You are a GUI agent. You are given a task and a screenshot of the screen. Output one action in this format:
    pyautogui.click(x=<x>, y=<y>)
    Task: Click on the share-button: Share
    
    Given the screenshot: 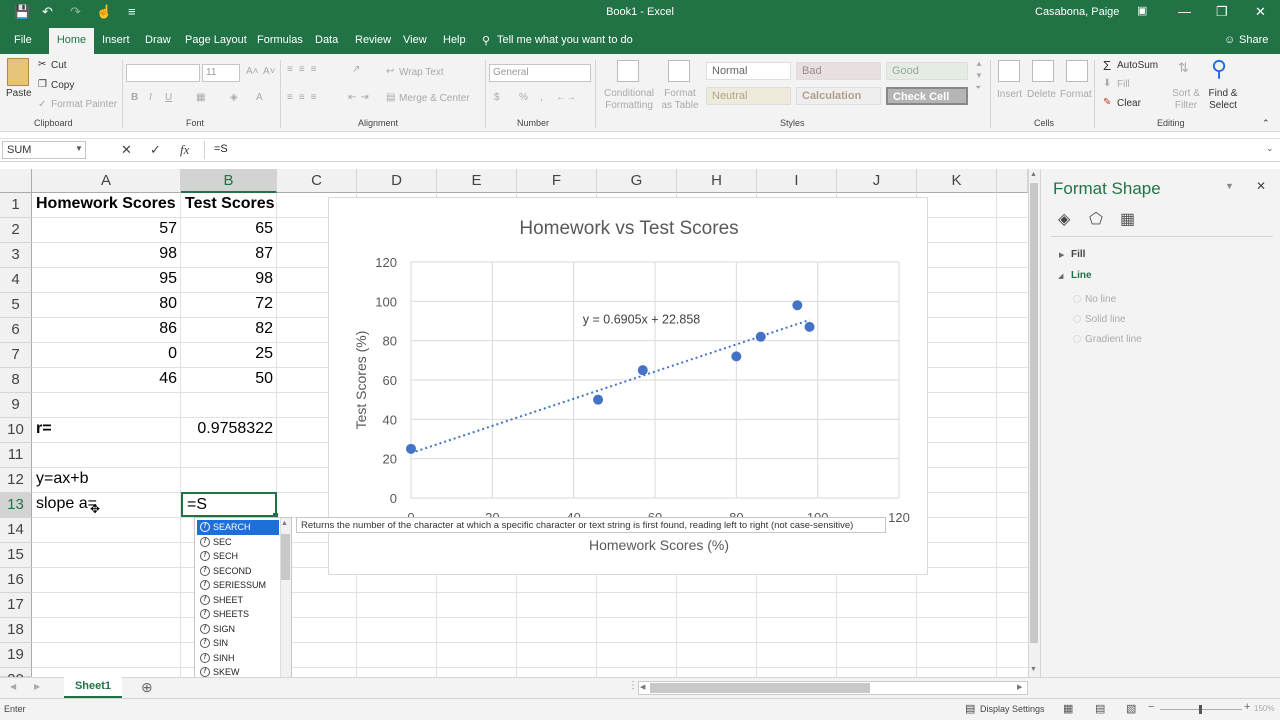 What is the action you would take?
    pyautogui.click(x=1253, y=40)
    